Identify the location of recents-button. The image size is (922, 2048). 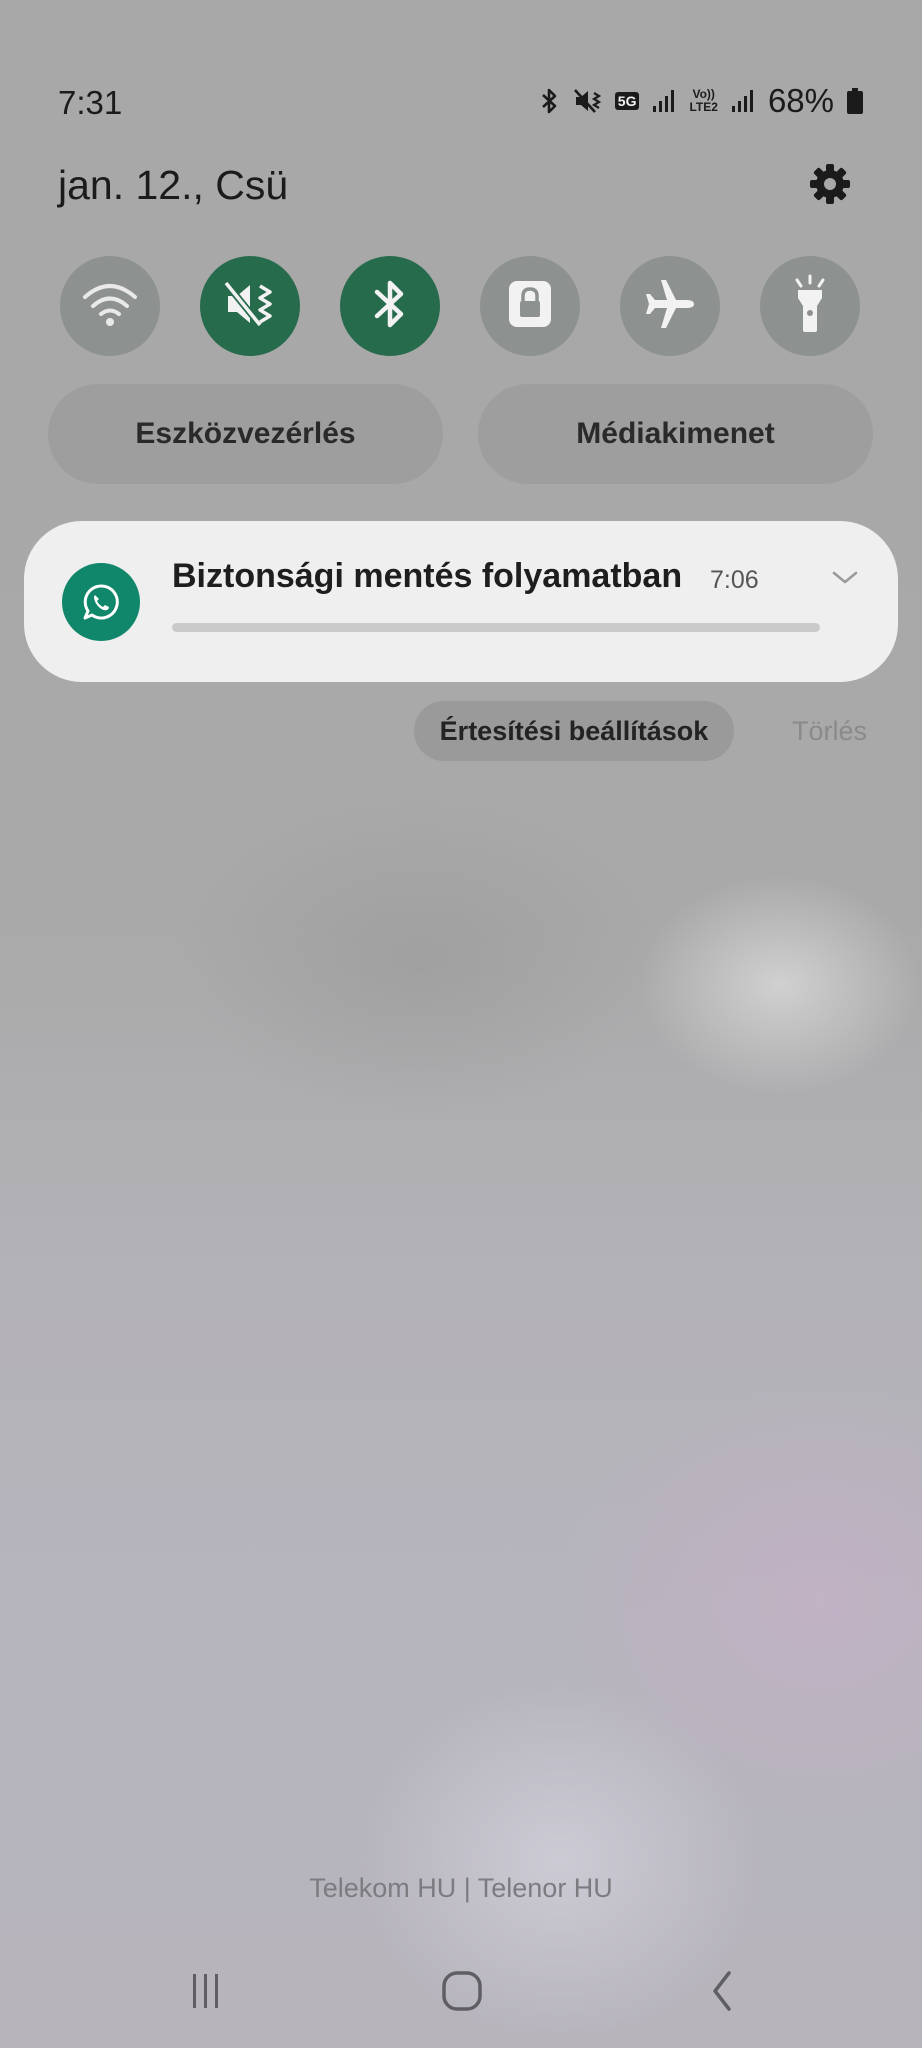
(206, 1993).